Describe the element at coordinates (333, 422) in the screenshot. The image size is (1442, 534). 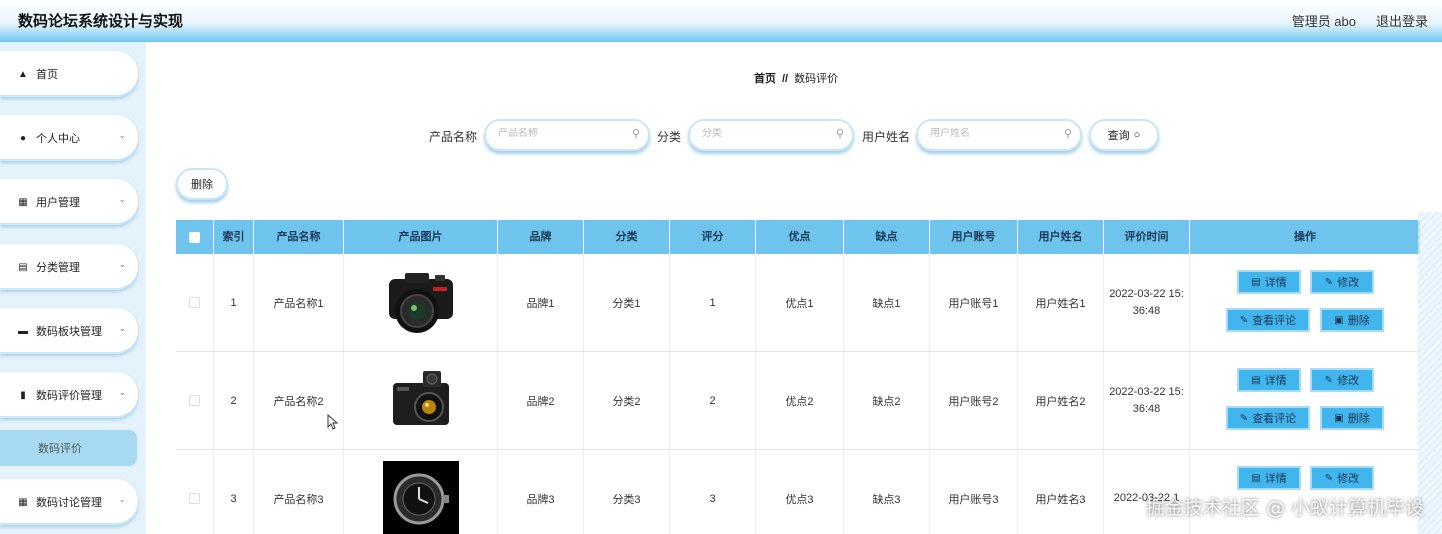
I see `mouse-cursor-icon` at that location.